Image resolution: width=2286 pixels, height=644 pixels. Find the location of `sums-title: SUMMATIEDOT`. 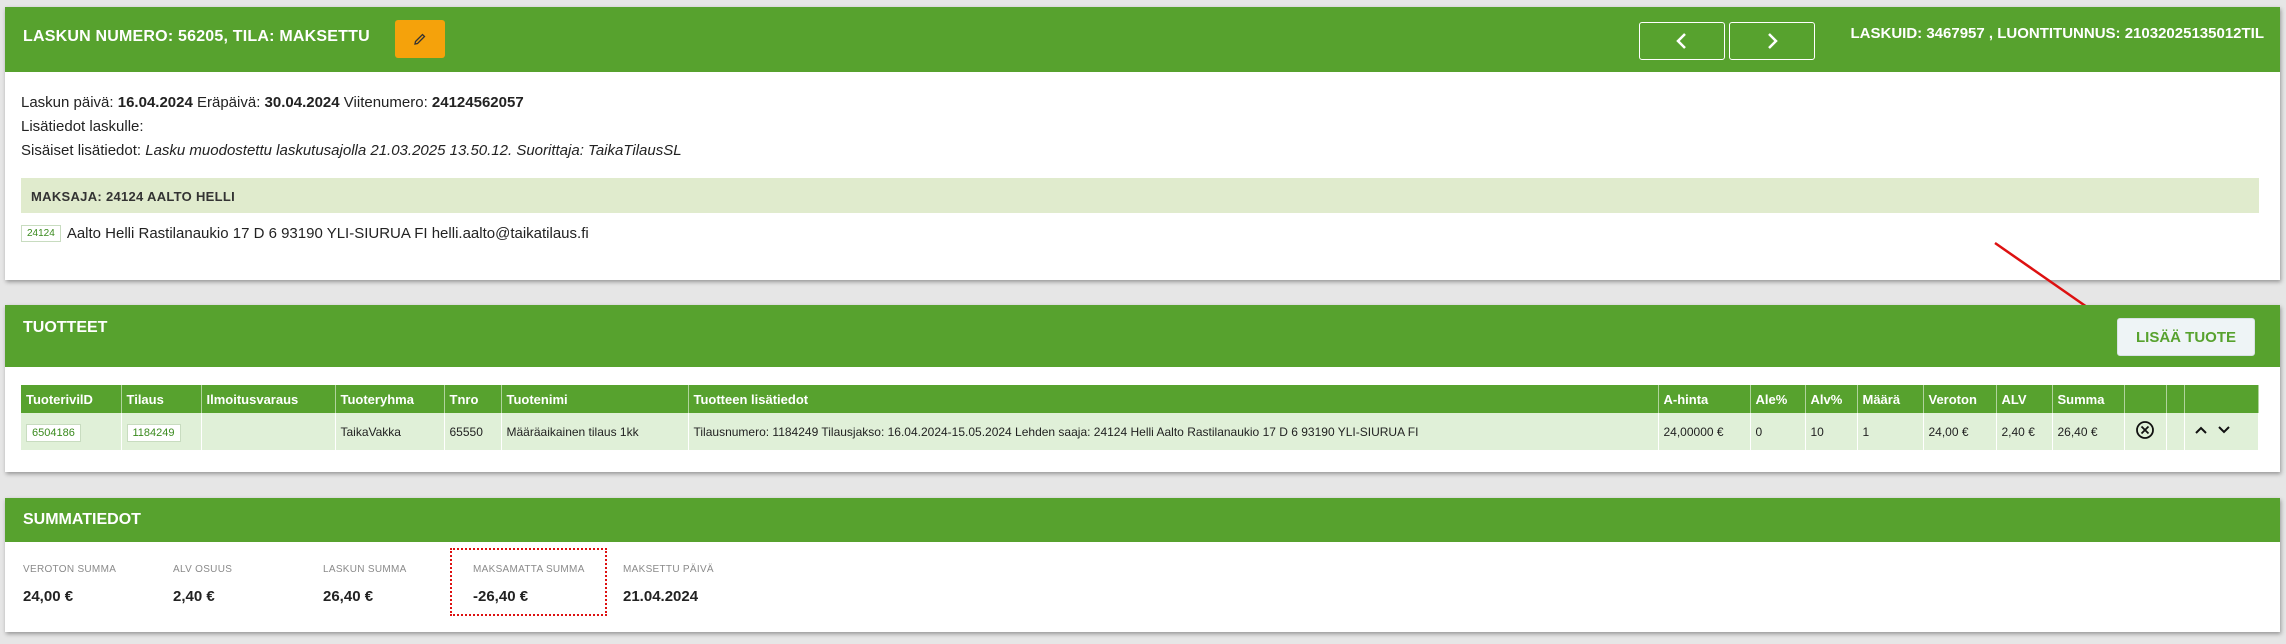

sums-title: SUMMATIEDOT is located at coordinates (82, 519).